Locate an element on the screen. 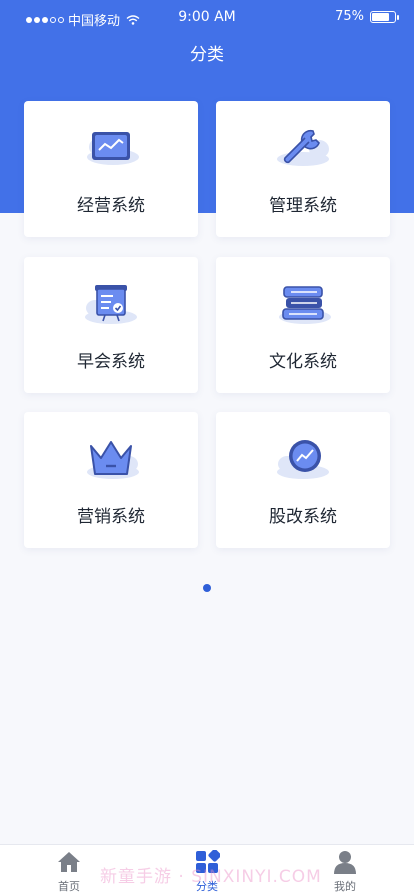 This screenshot has width=414, height=896. card-business-system: 经营系统 is located at coordinates (111, 169).